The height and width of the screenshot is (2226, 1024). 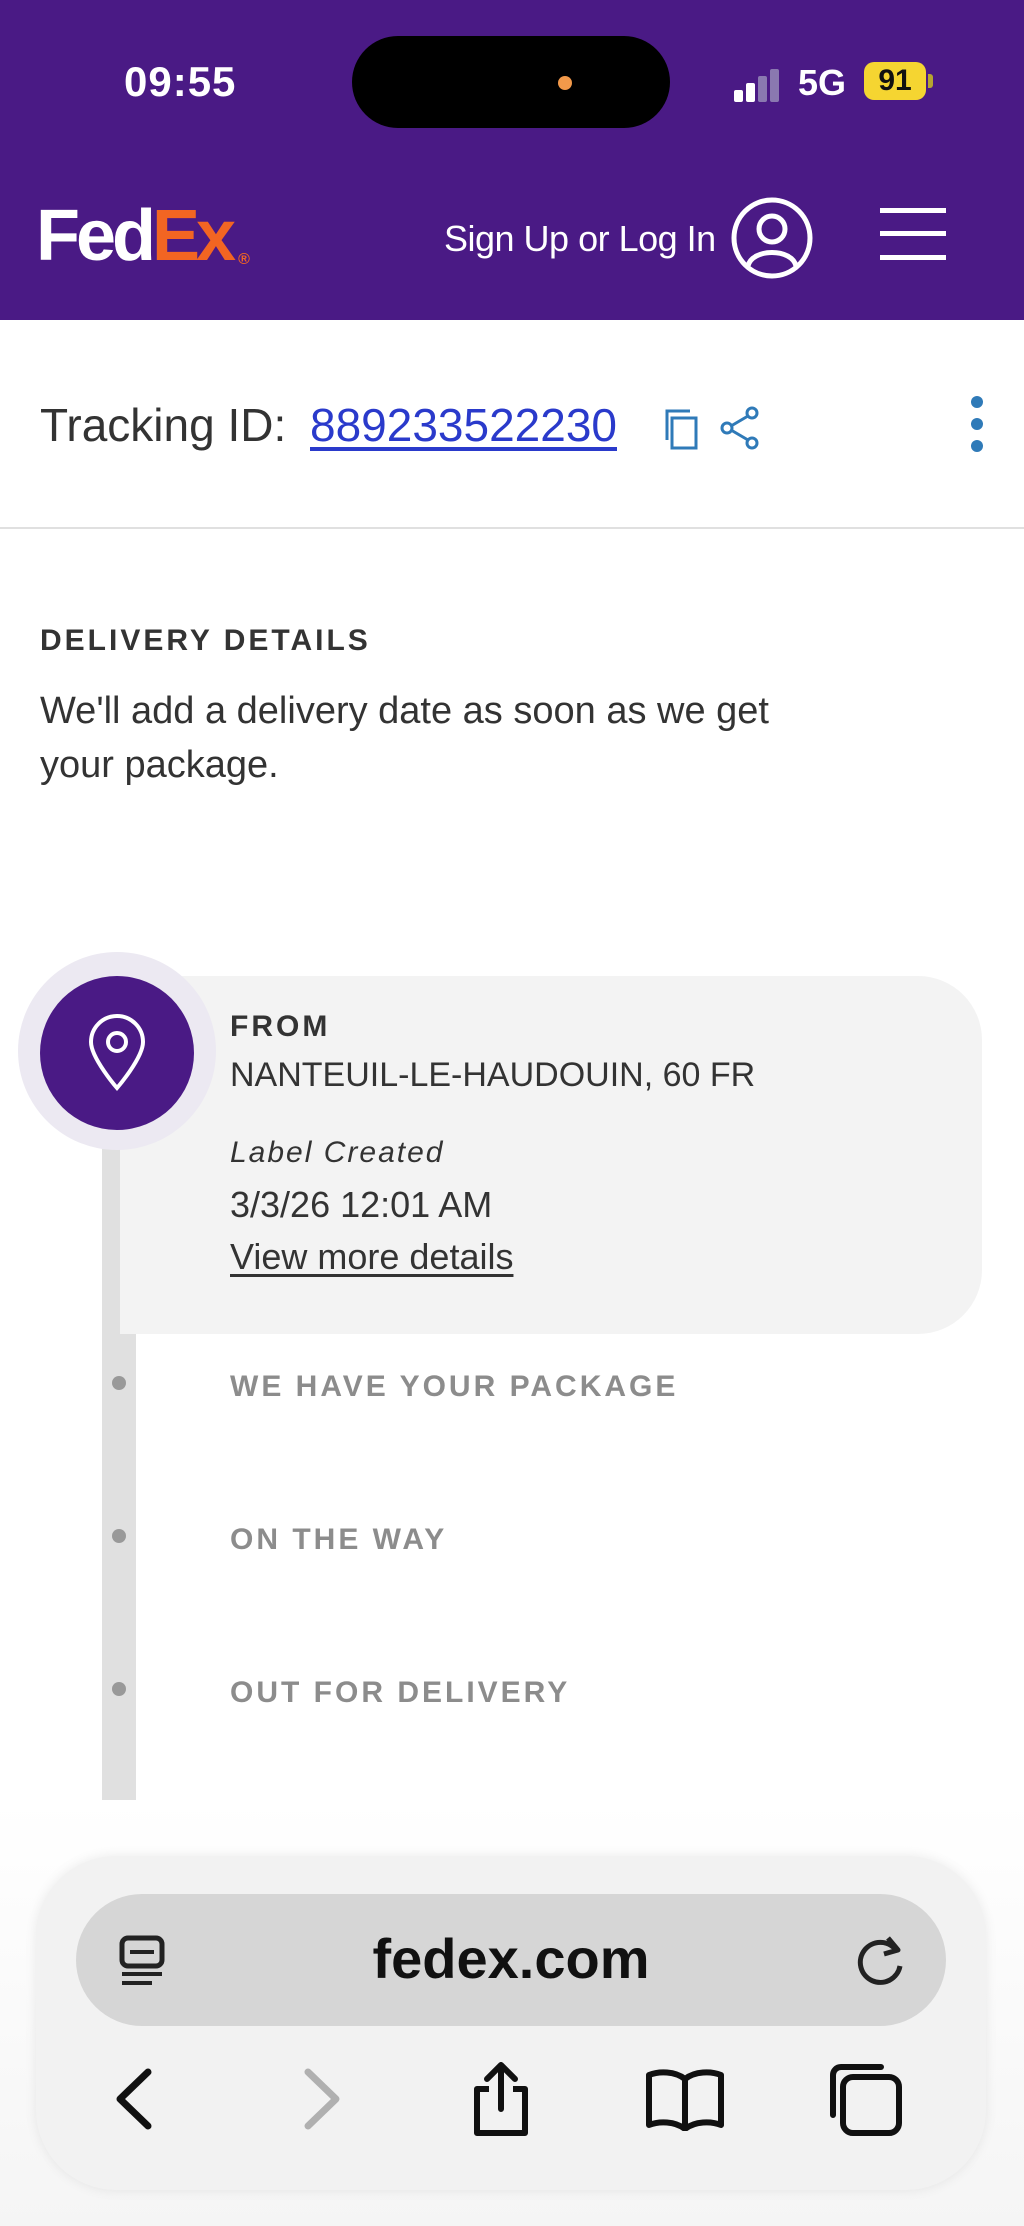 What do you see at coordinates (493, 1075) in the screenshot?
I see `from-location: NANTEUIL-LE-HAUDOUIN, 60 FR` at bounding box center [493, 1075].